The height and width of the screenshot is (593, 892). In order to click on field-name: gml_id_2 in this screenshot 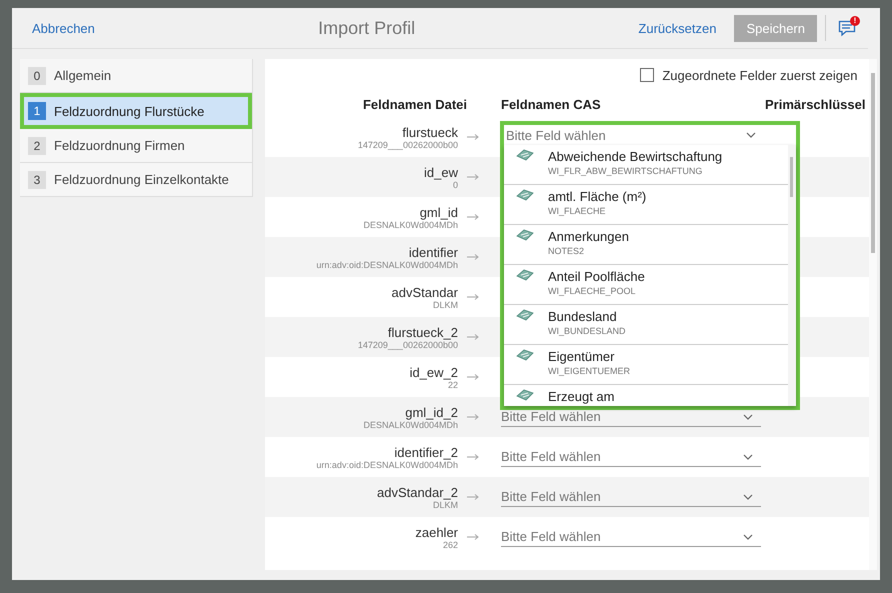, I will do `click(431, 412)`.